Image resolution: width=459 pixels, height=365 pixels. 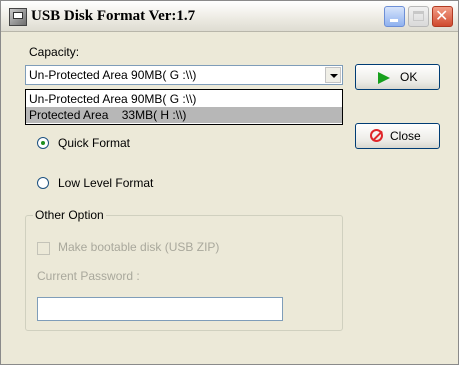 What do you see at coordinates (333, 75) in the screenshot?
I see `chevron-down-icon` at bounding box center [333, 75].